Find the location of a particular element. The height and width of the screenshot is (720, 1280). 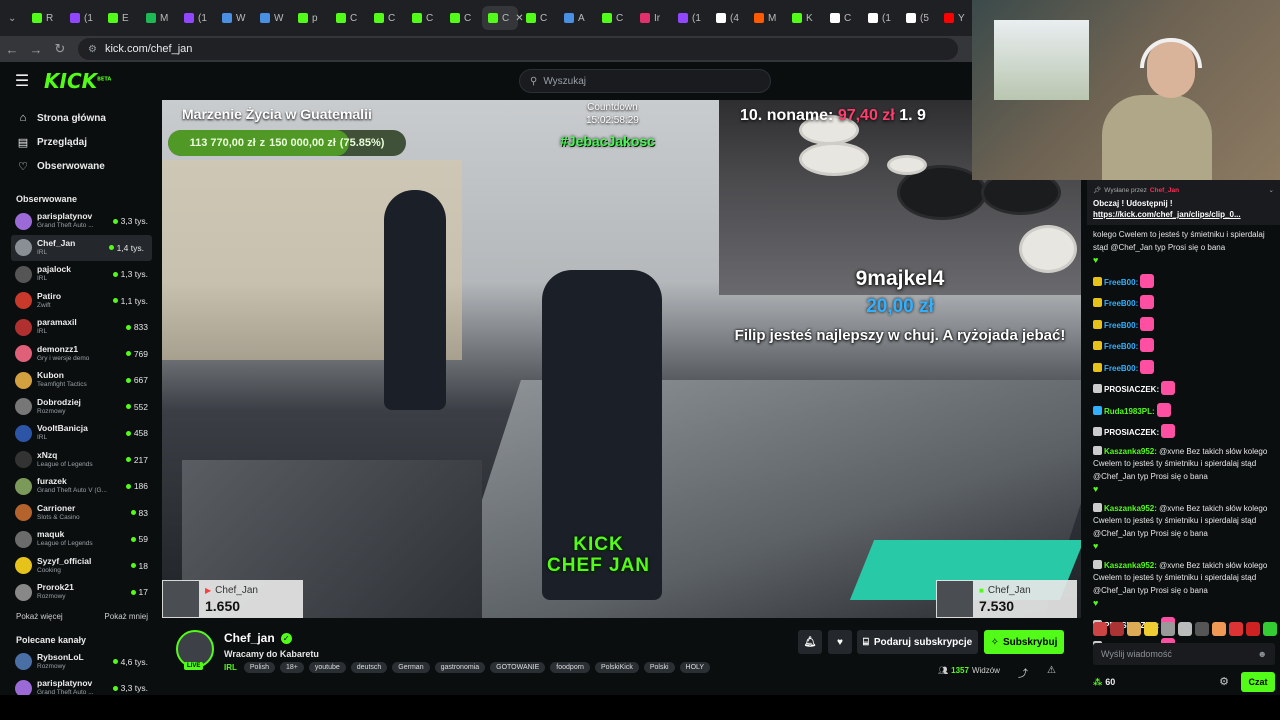

stream-tag: PolskiKick is located at coordinates (616, 667).